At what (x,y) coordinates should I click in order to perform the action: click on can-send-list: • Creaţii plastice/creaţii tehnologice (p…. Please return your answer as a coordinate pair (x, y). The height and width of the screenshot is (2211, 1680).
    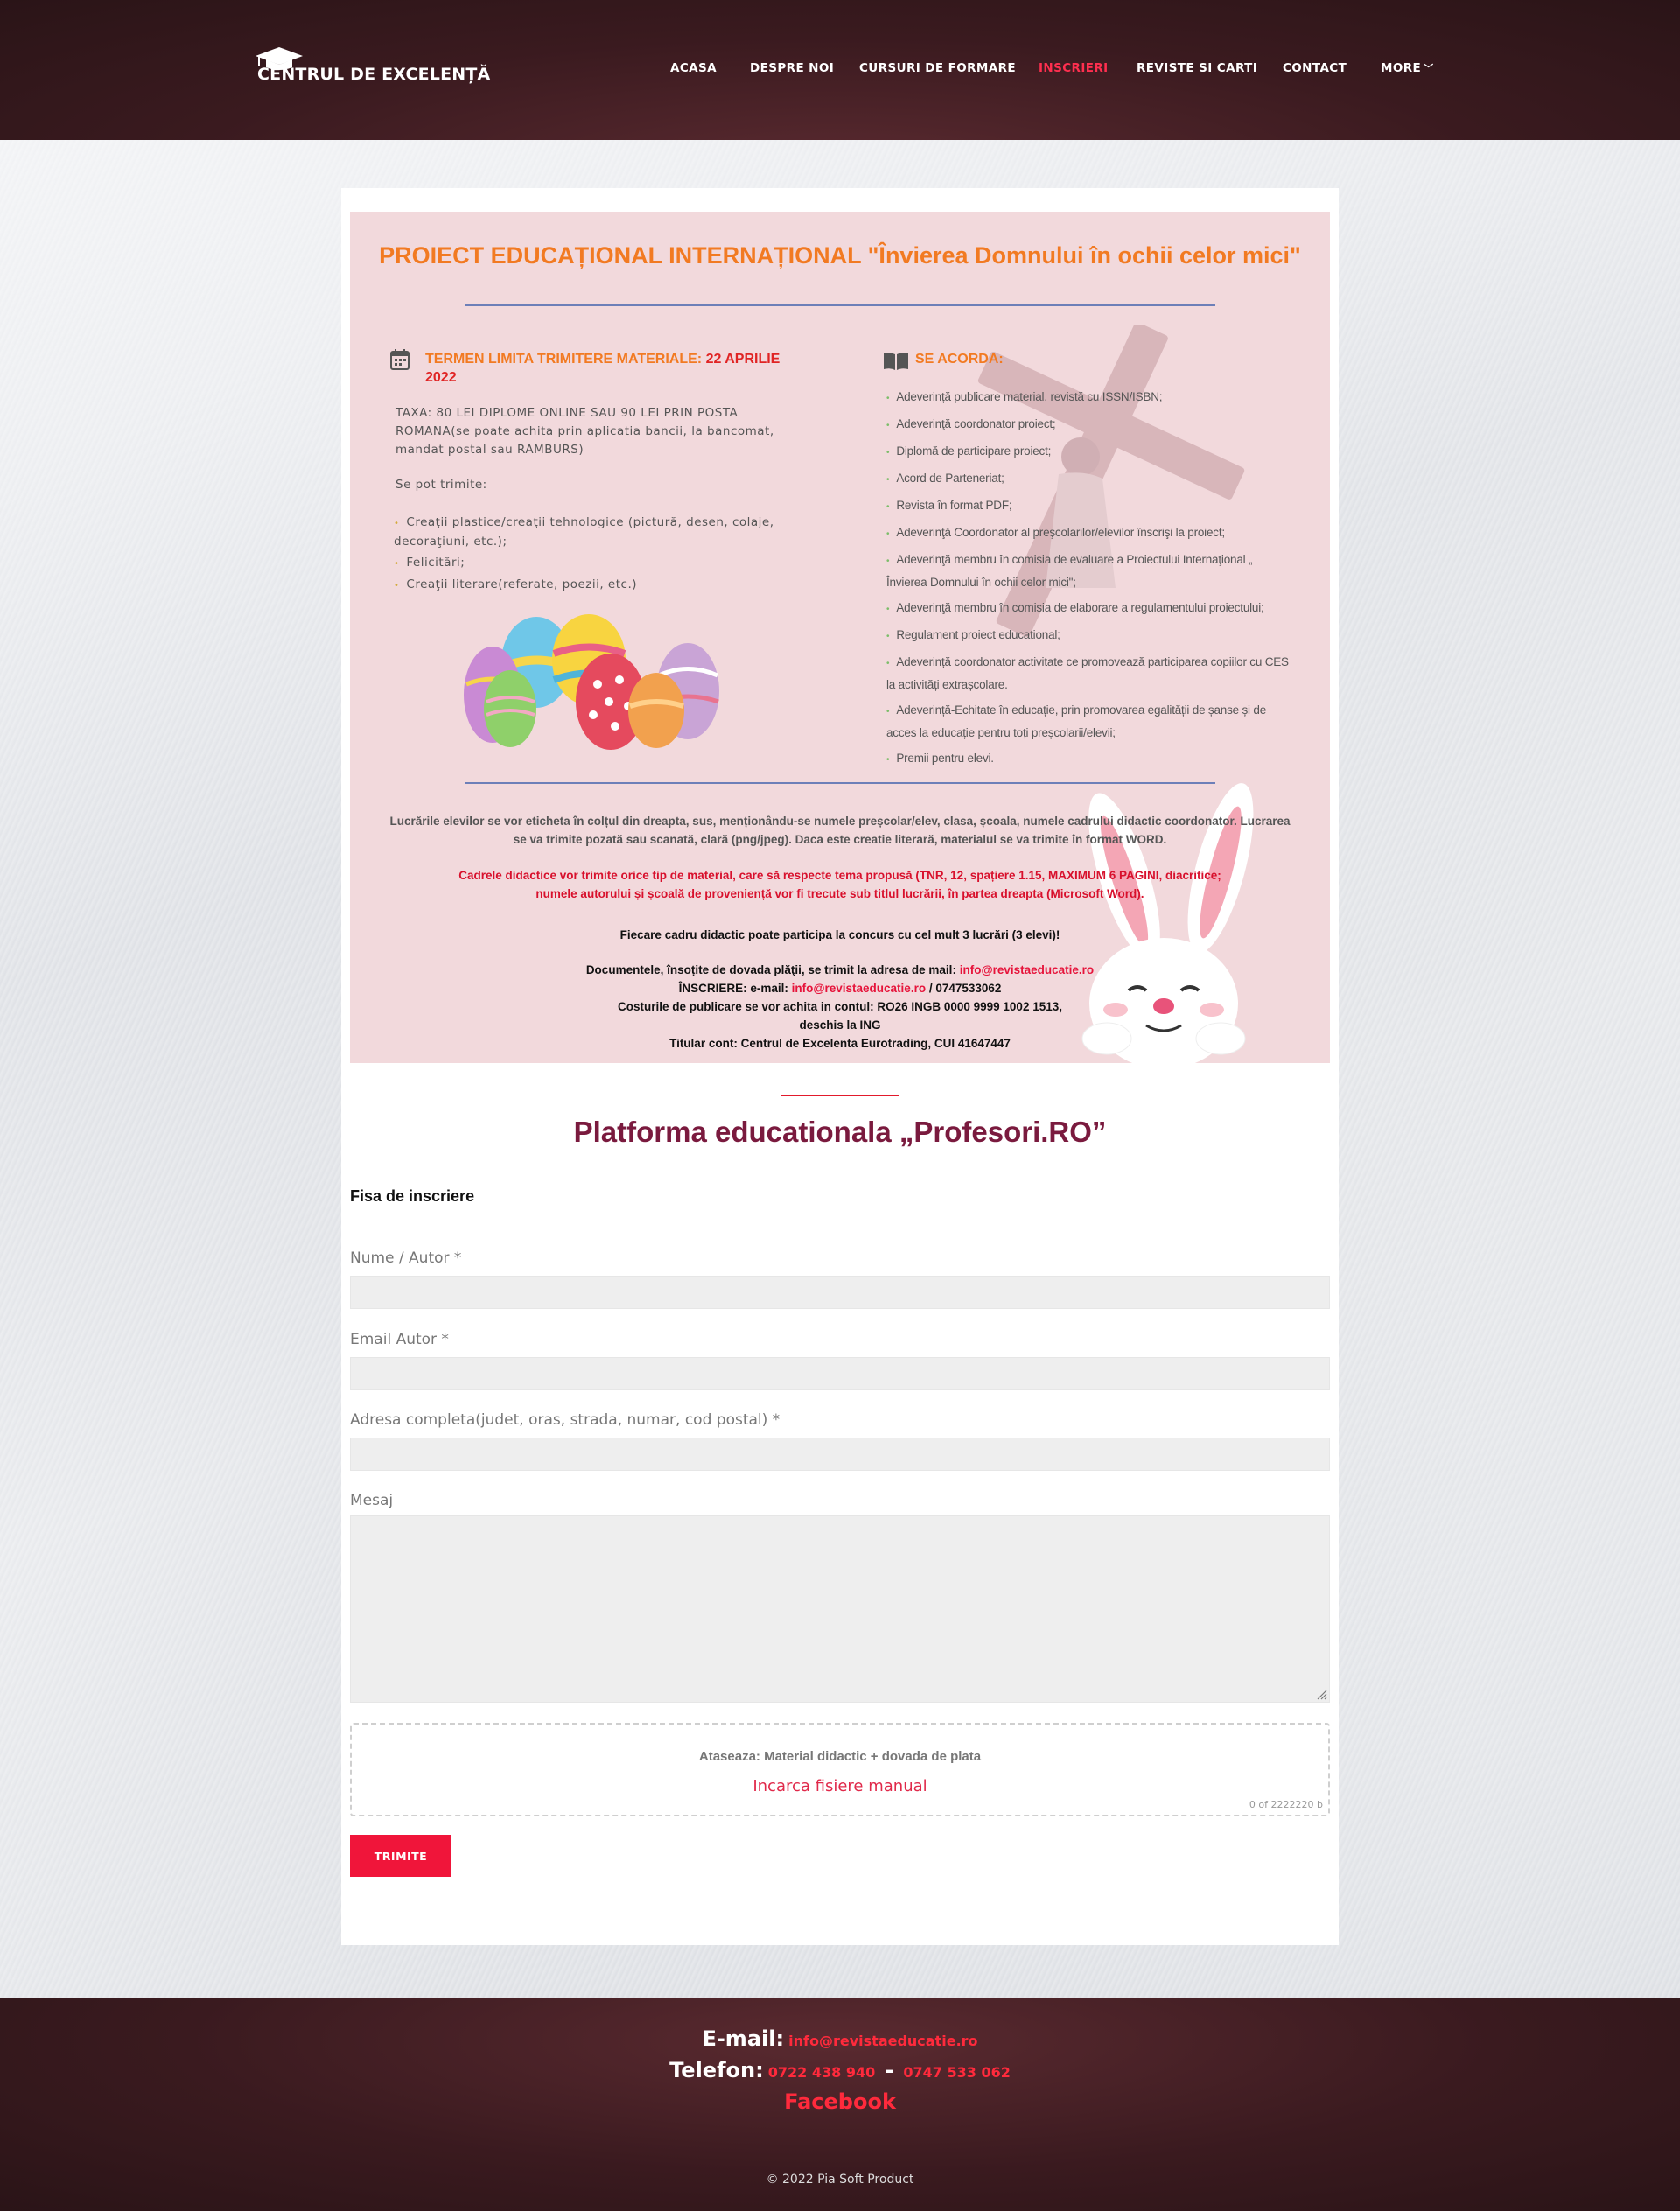
    Looking at the image, I should click on (595, 556).